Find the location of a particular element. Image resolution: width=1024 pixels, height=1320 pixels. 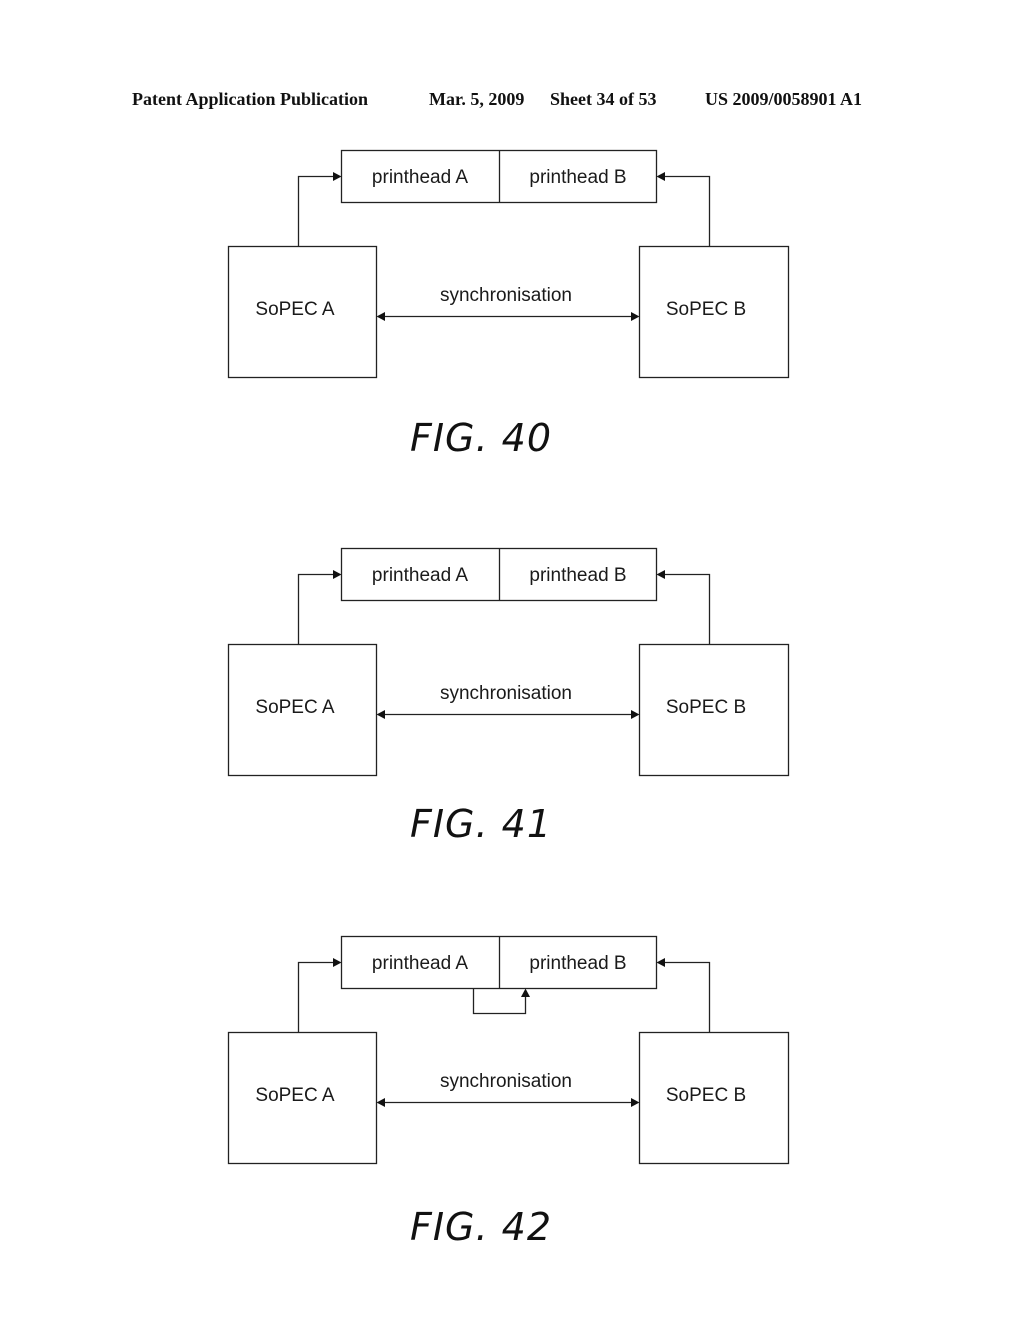

printhead-a-to-b-link is located at coordinates (499, 1001).